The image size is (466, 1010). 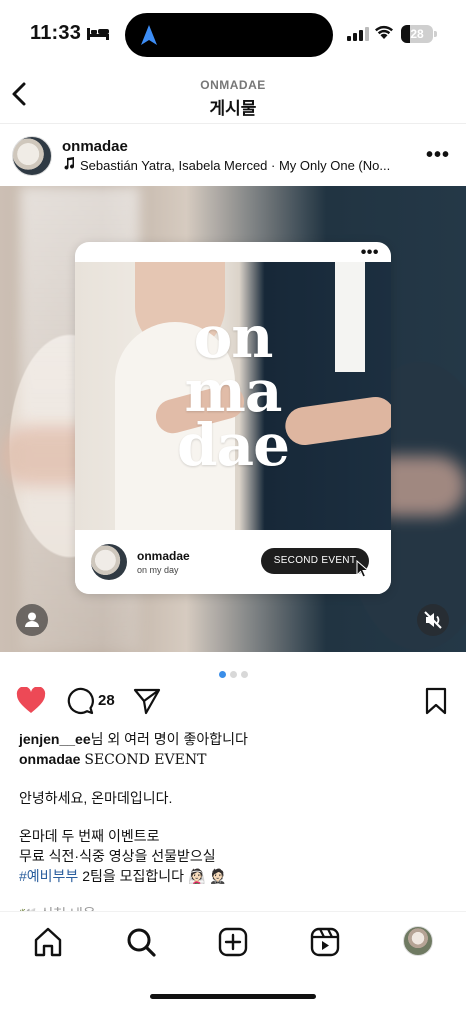 I want to click on brand-wordmark: on ma dae, so click(x=233, y=391).